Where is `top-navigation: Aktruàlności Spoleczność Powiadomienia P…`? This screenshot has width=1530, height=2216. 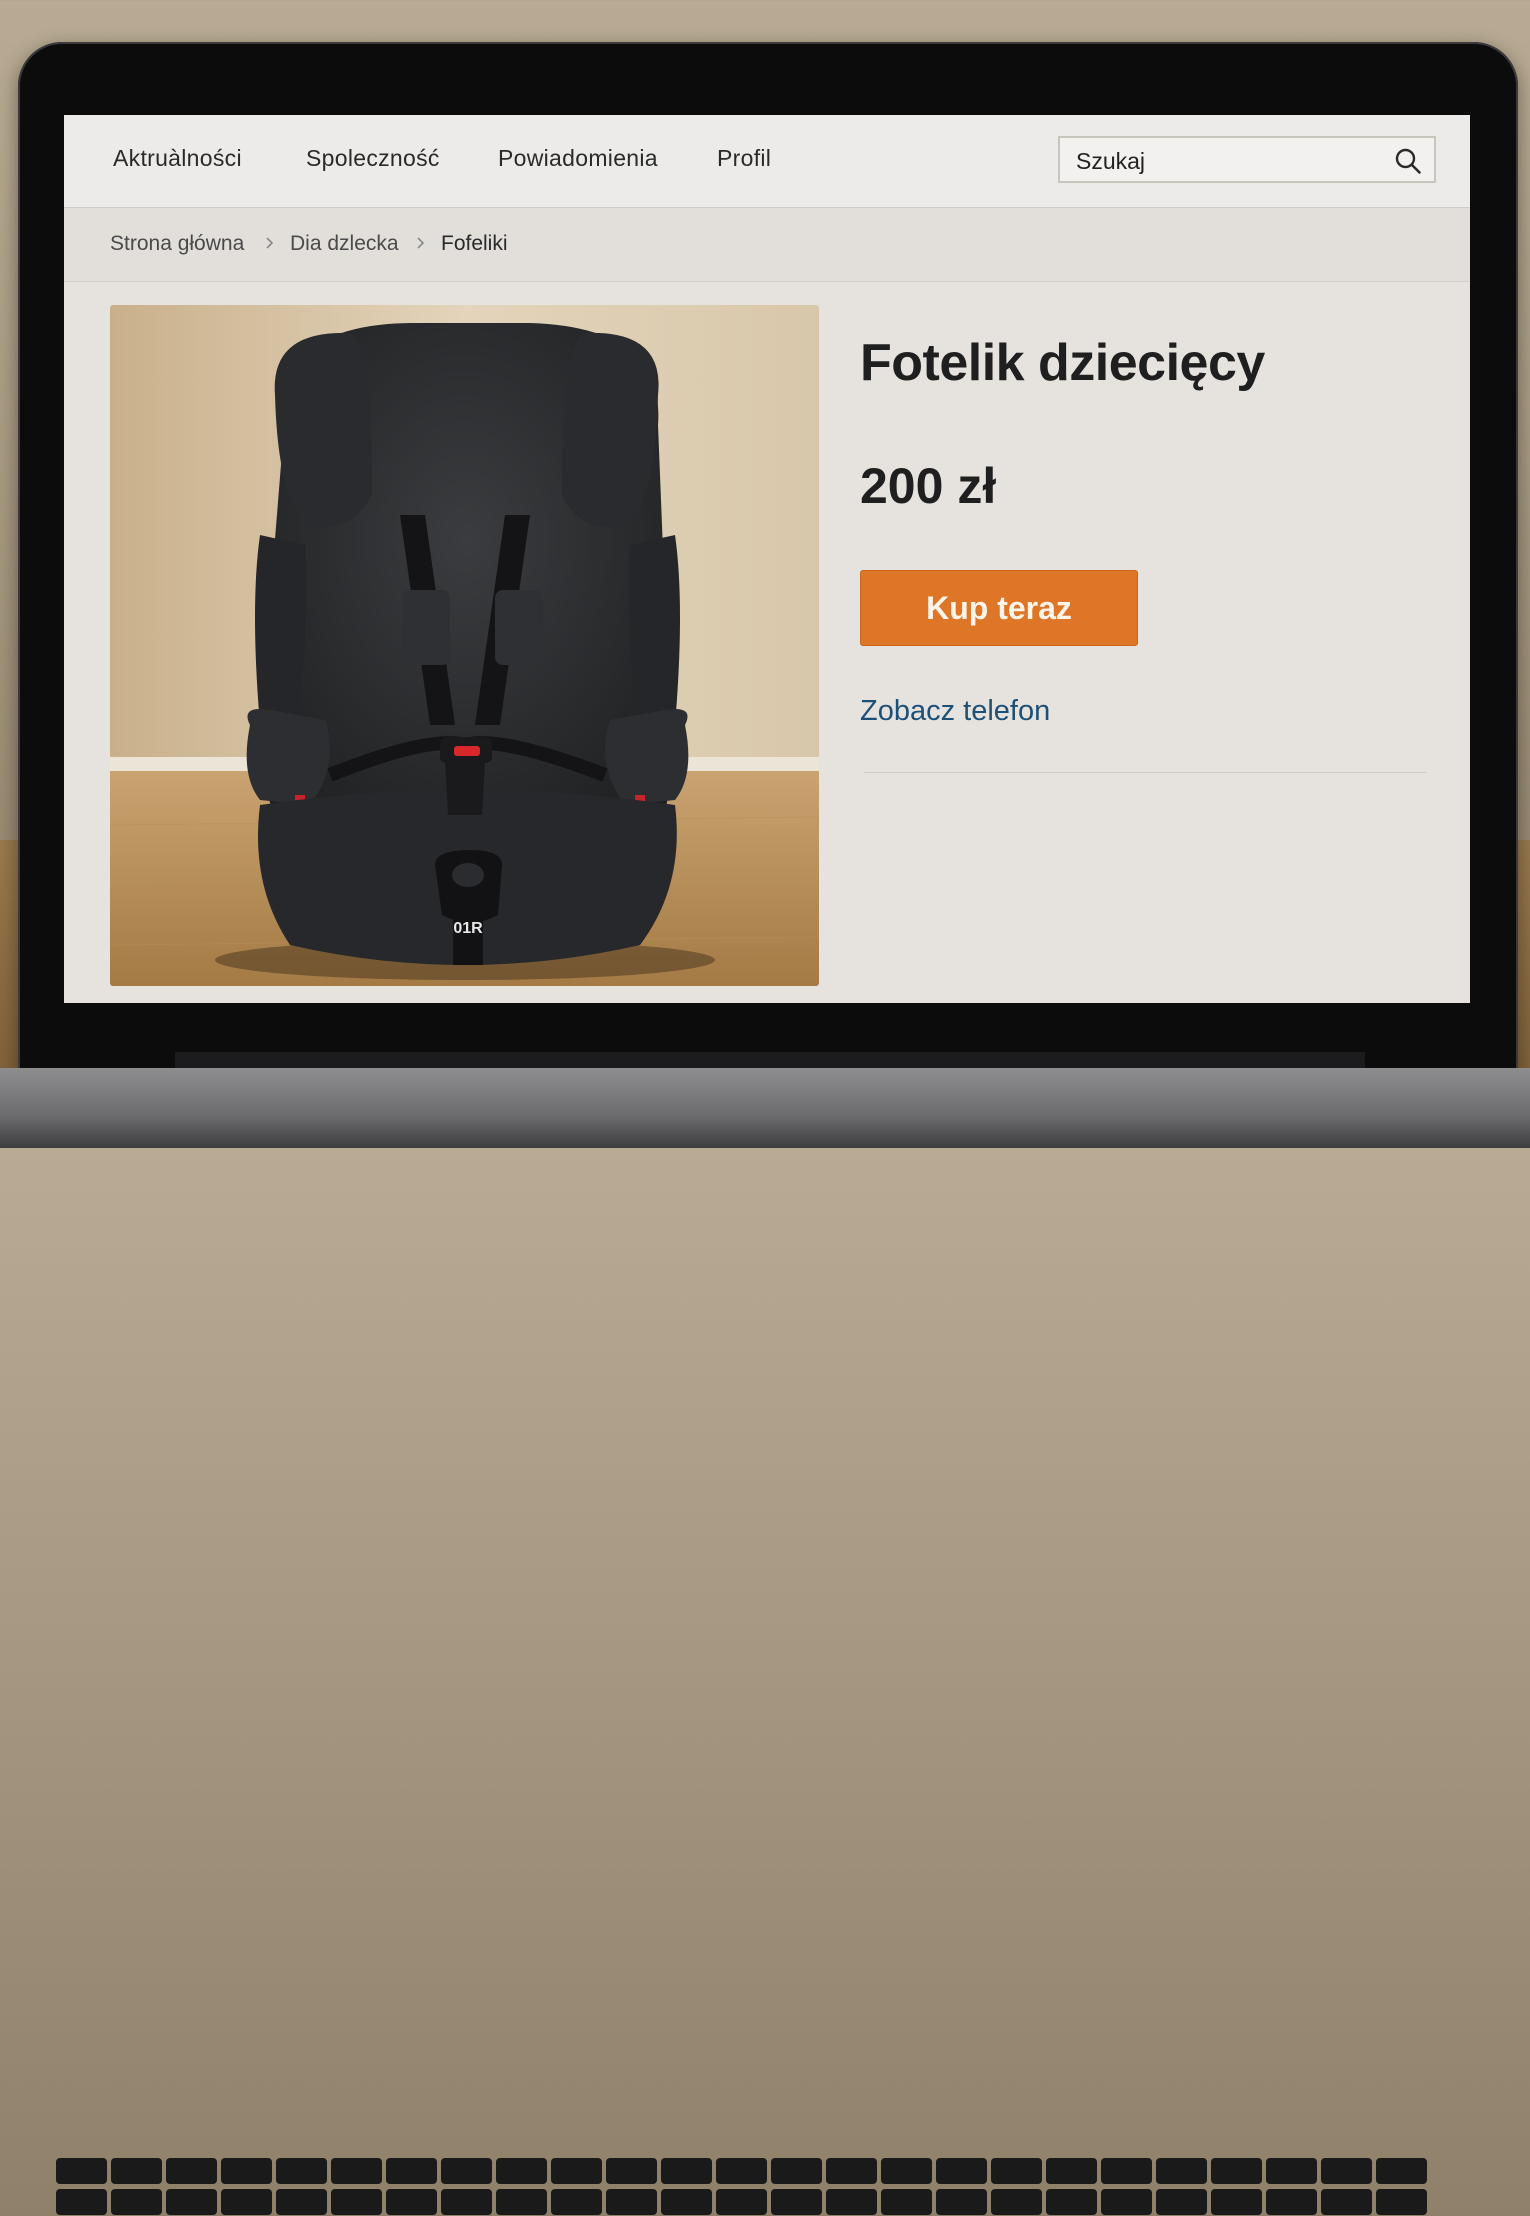 top-navigation: Aktruàlności Spoleczność Powiadomienia P… is located at coordinates (767, 161).